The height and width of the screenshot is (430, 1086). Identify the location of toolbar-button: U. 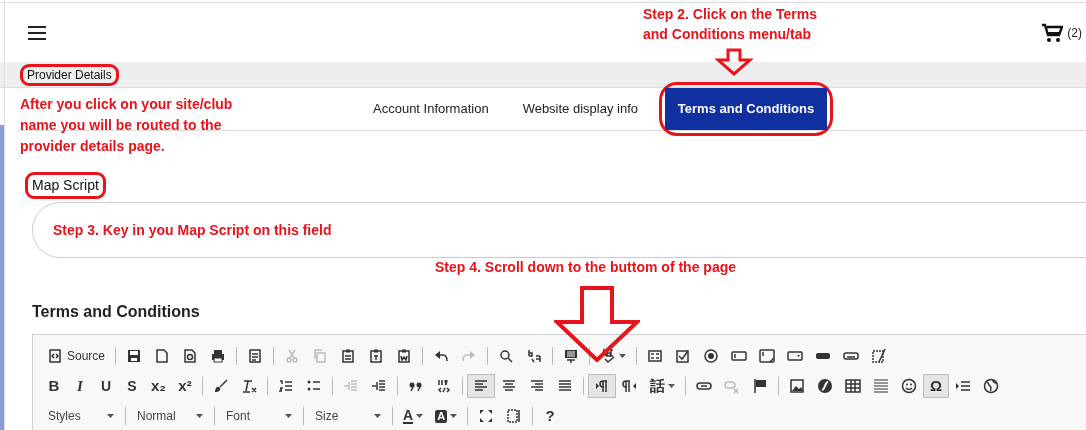
(106, 386).